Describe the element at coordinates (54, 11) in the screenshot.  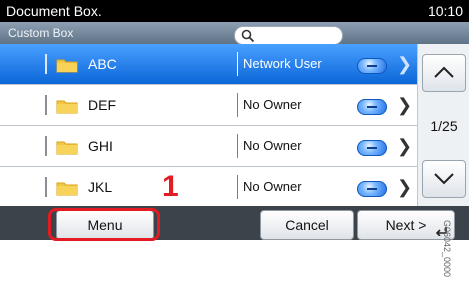
I see `screen-title: Document Box.` at that location.